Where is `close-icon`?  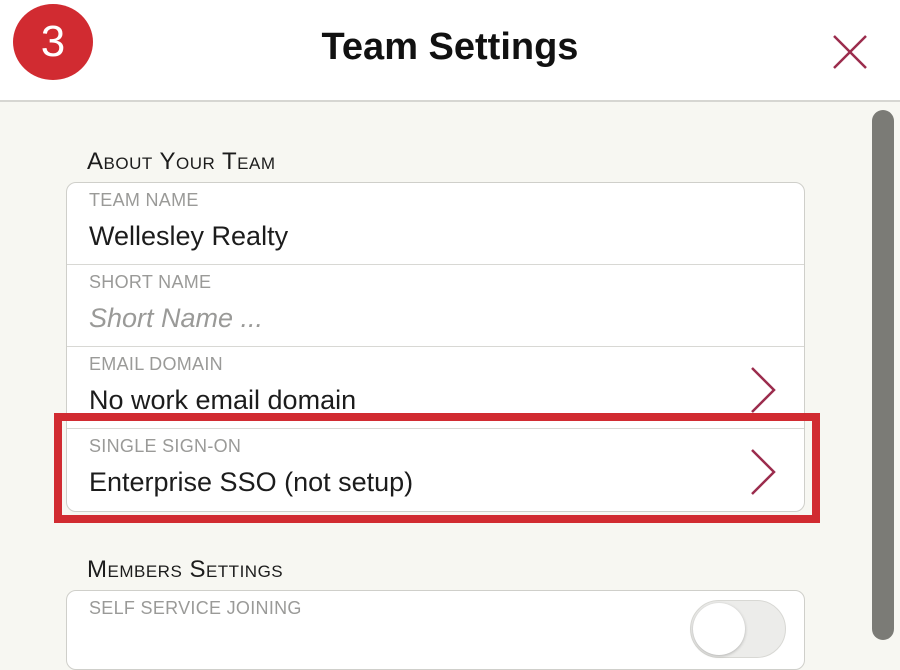 close-icon is located at coordinates (850, 52).